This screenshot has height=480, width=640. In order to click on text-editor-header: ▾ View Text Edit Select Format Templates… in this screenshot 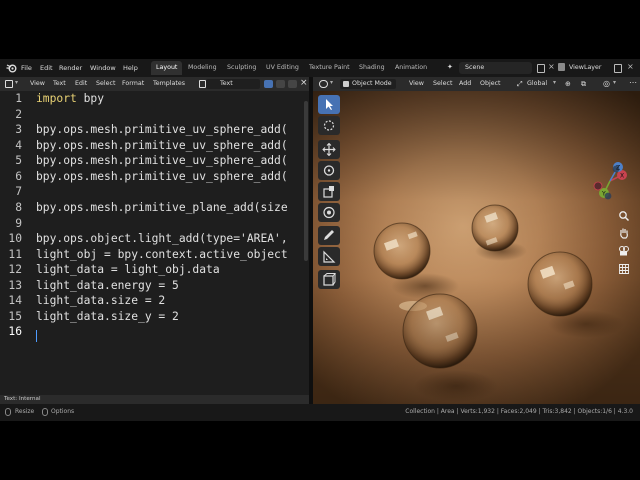, I will do `click(155, 84)`.